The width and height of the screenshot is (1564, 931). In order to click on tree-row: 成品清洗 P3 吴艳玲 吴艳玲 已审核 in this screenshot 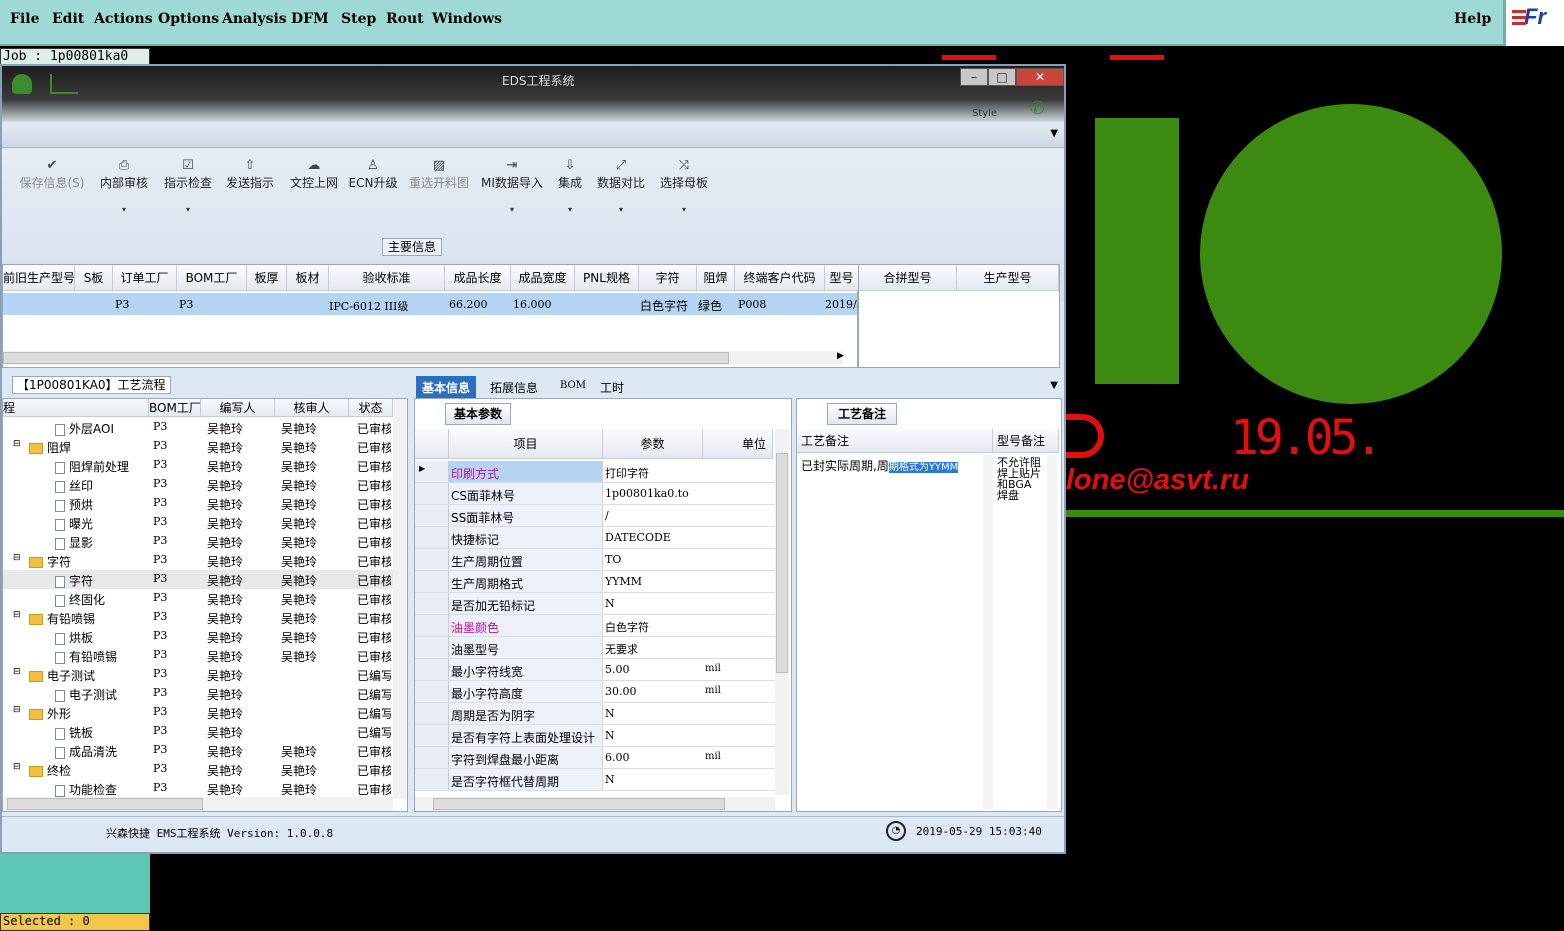, I will do `click(198, 750)`.